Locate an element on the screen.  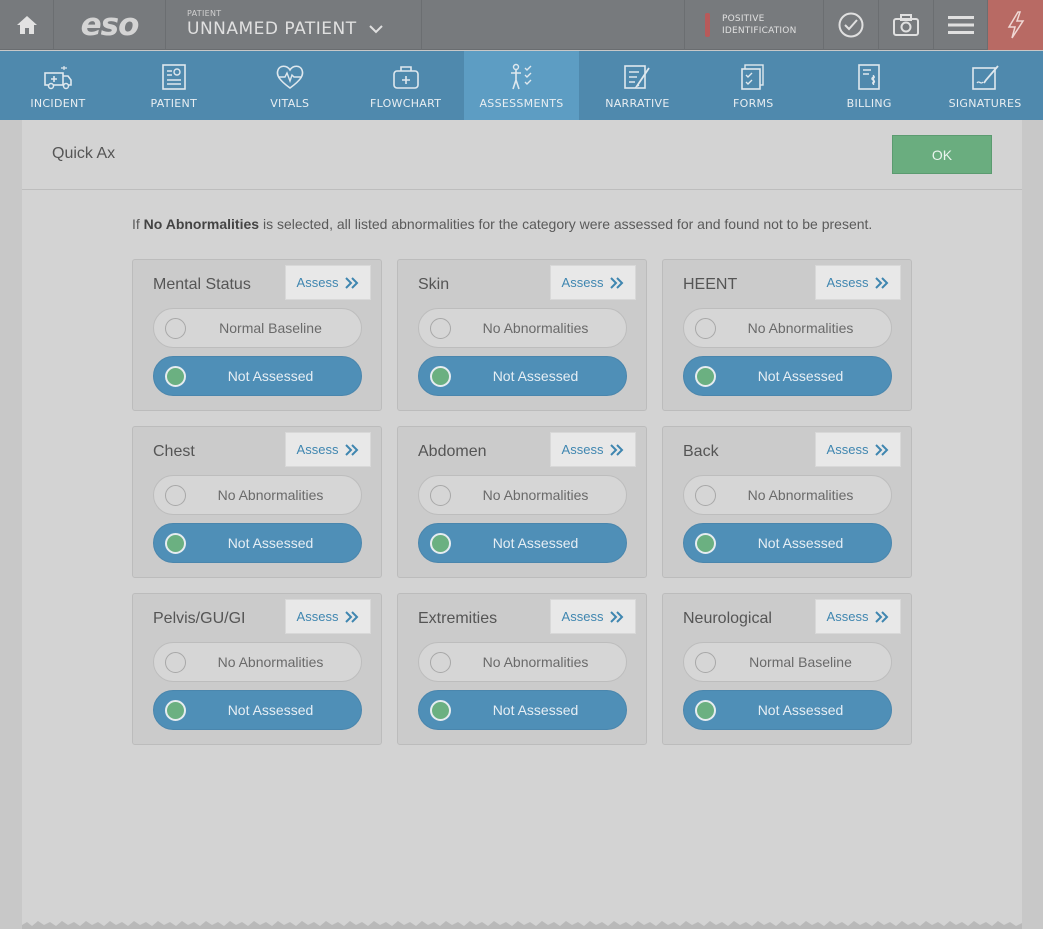
torn-paper-edge is located at coordinates (522, 925).